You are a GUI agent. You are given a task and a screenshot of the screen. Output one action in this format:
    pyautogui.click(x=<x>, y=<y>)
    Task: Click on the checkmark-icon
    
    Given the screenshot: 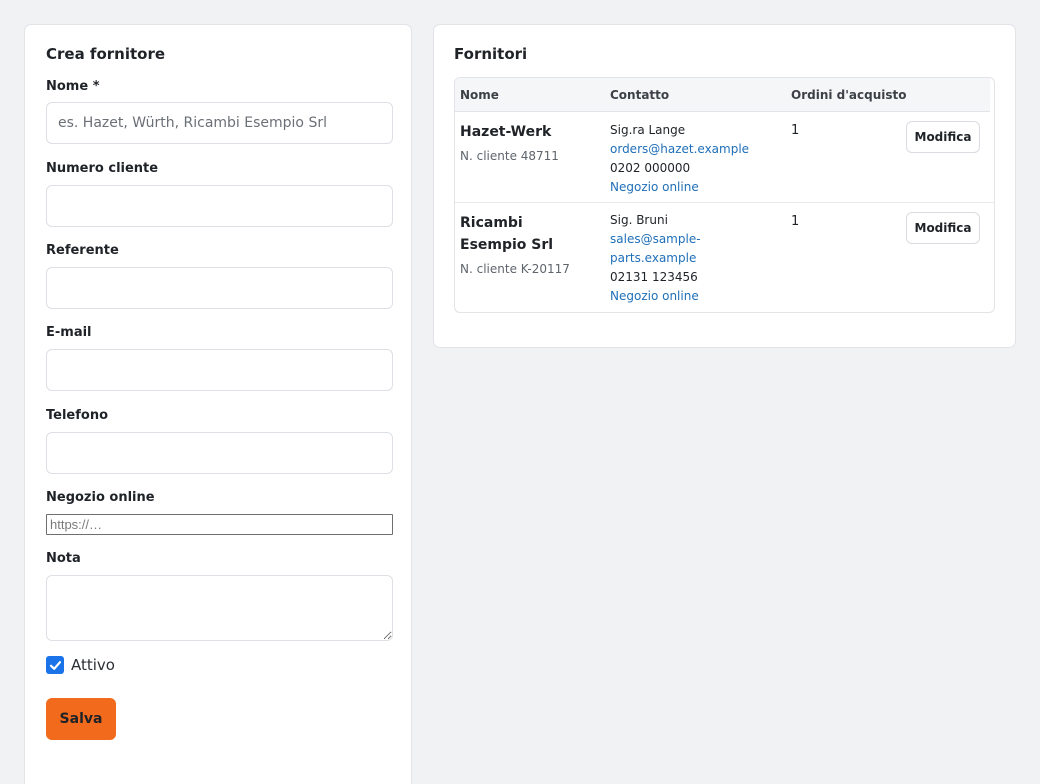 What is the action you would take?
    pyautogui.click(x=55, y=665)
    